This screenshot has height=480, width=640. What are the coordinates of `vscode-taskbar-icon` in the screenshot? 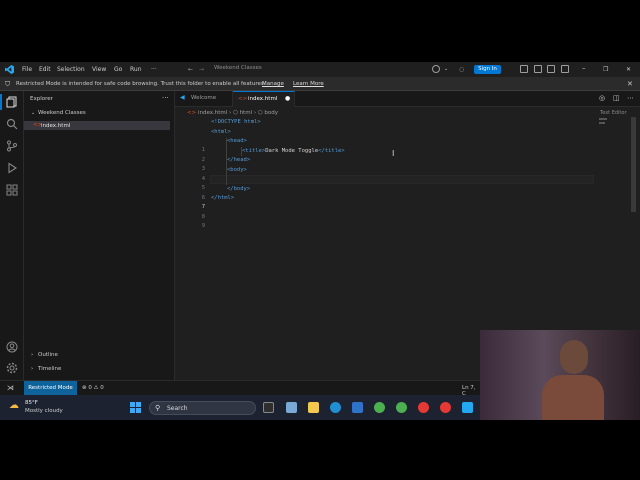 It's located at (467, 407).